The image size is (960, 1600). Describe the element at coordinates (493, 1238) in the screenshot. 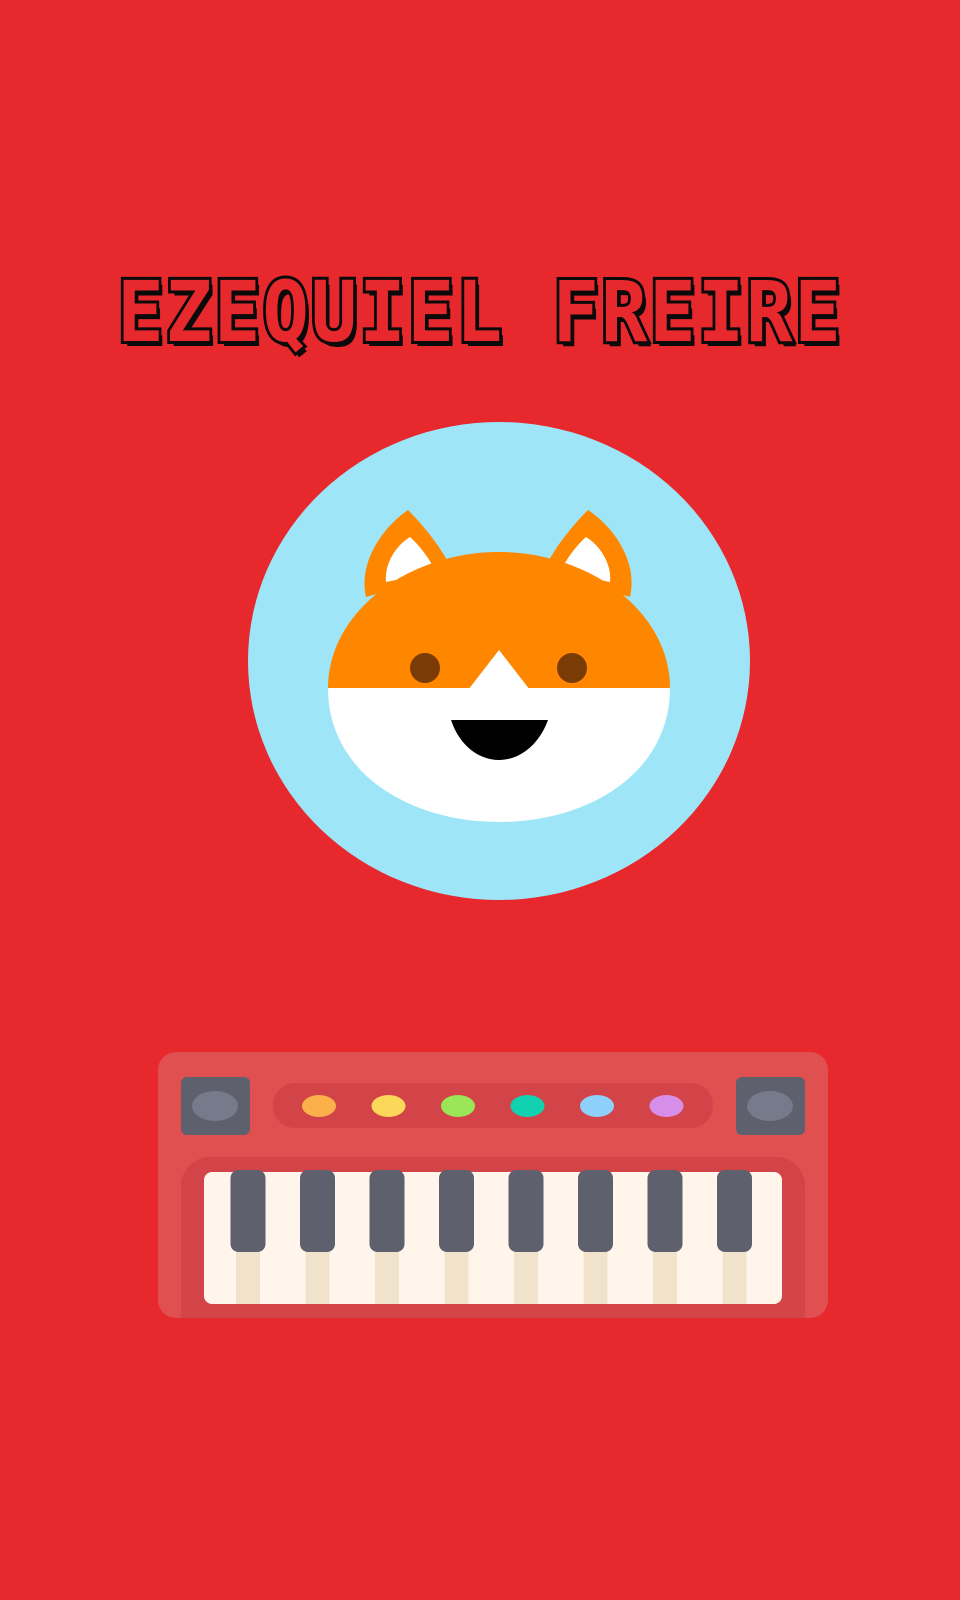

I see `white-keys` at that location.